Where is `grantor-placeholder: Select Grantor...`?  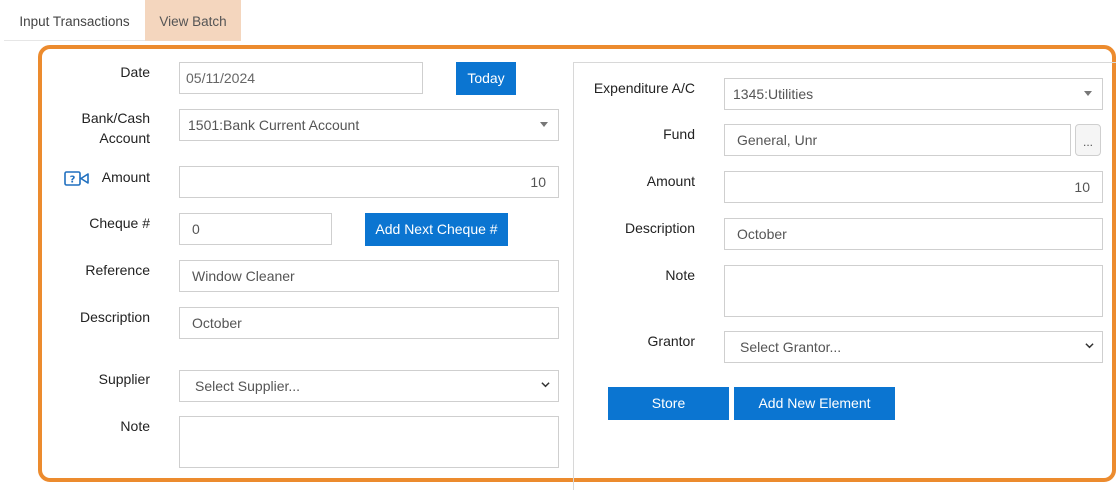 grantor-placeholder: Select Grantor... is located at coordinates (791, 347).